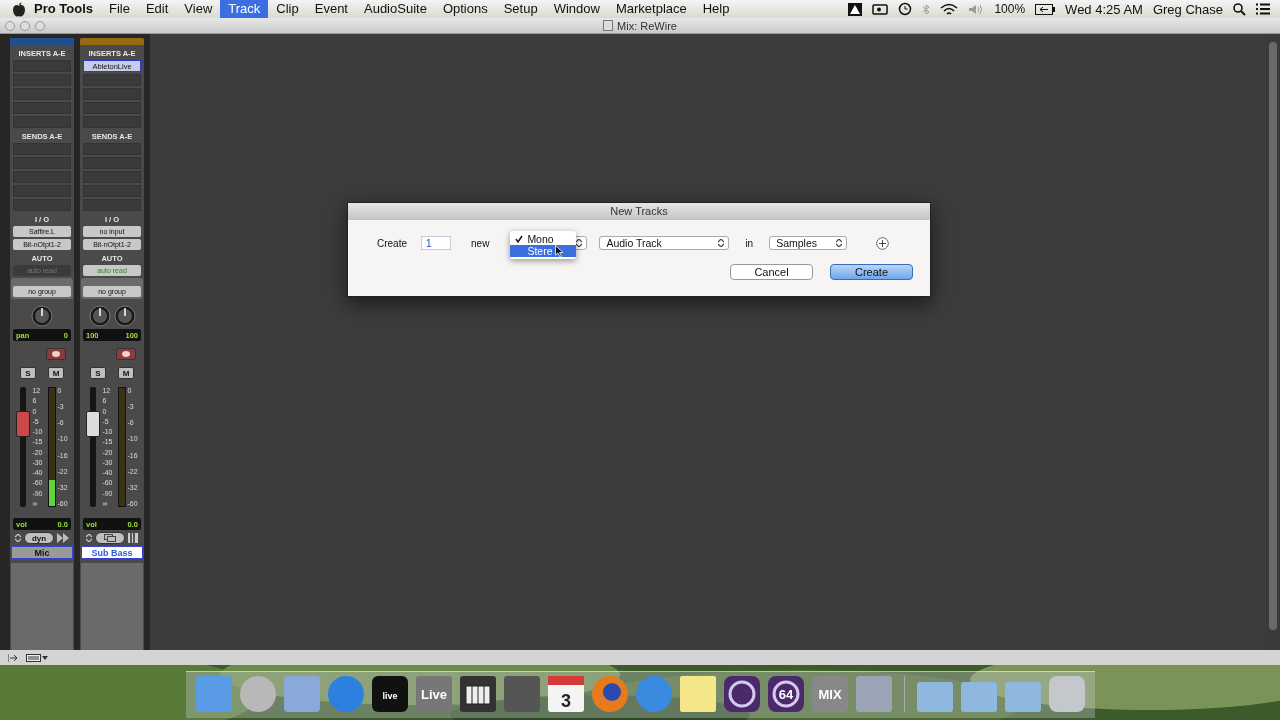 The width and height of the screenshot is (1280, 720). What do you see at coordinates (63, 538) in the screenshot?
I see `play-icon` at bounding box center [63, 538].